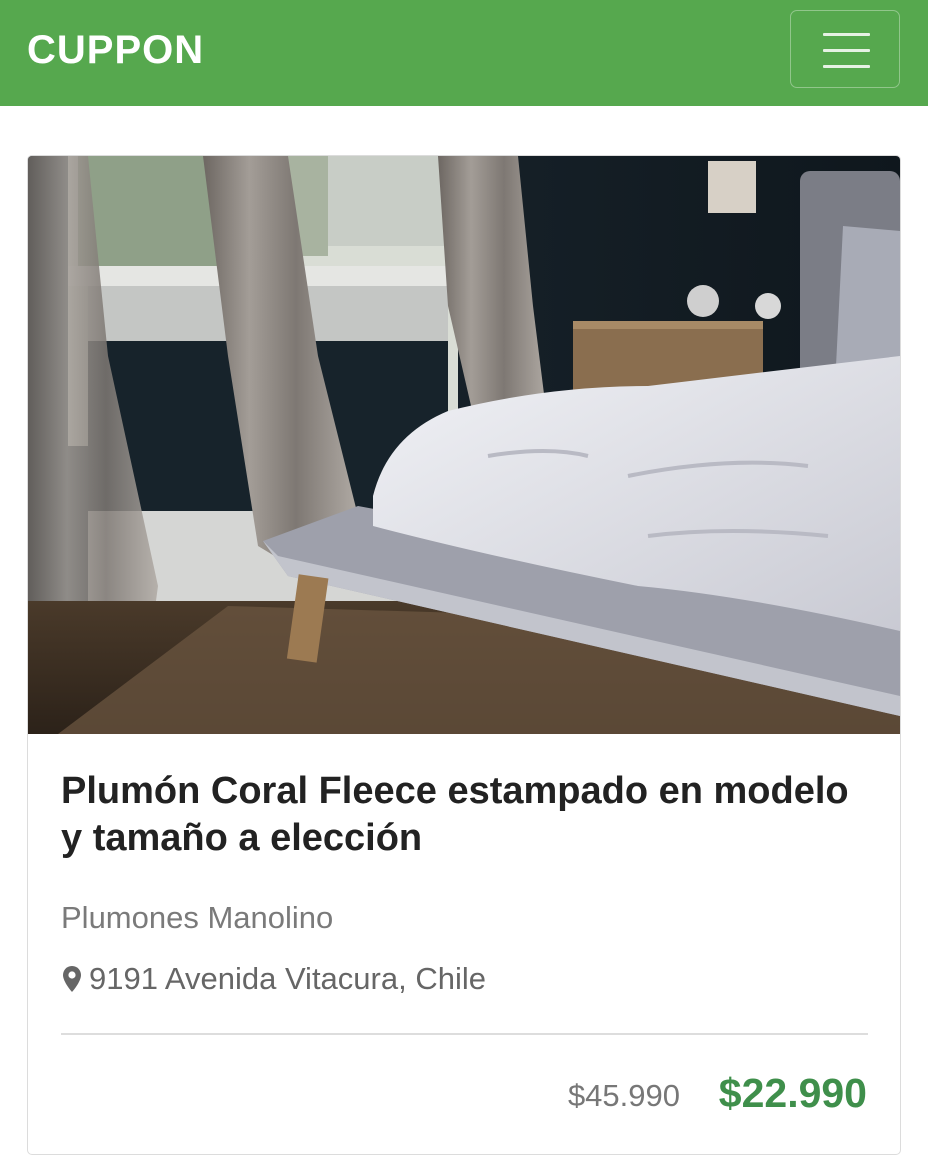  What do you see at coordinates (792, 1093) in the screenshot?
I see `discount-price: $22.990` at bounding box center [792, 1093].